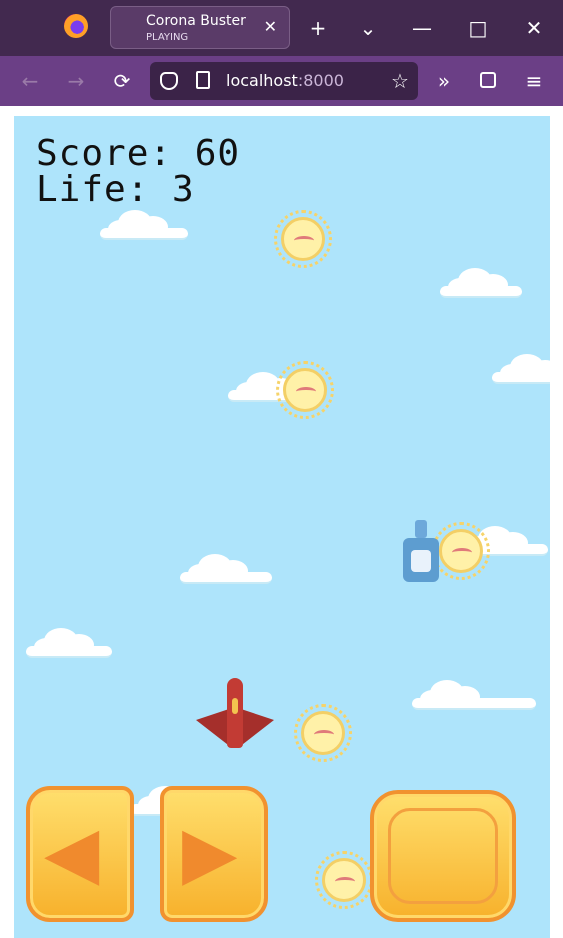 Image resolution: width=563 pixels, height=938 pixels. I want to click on browser-tab-strip: Corona Buster PLAYING ✕ + ⌄ — □ ✕, so click(281, 28).